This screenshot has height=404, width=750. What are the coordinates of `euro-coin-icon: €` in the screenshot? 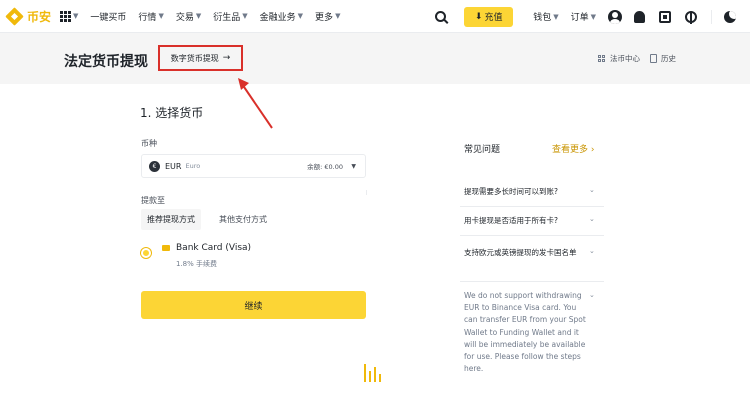 It's located at (154, 166).